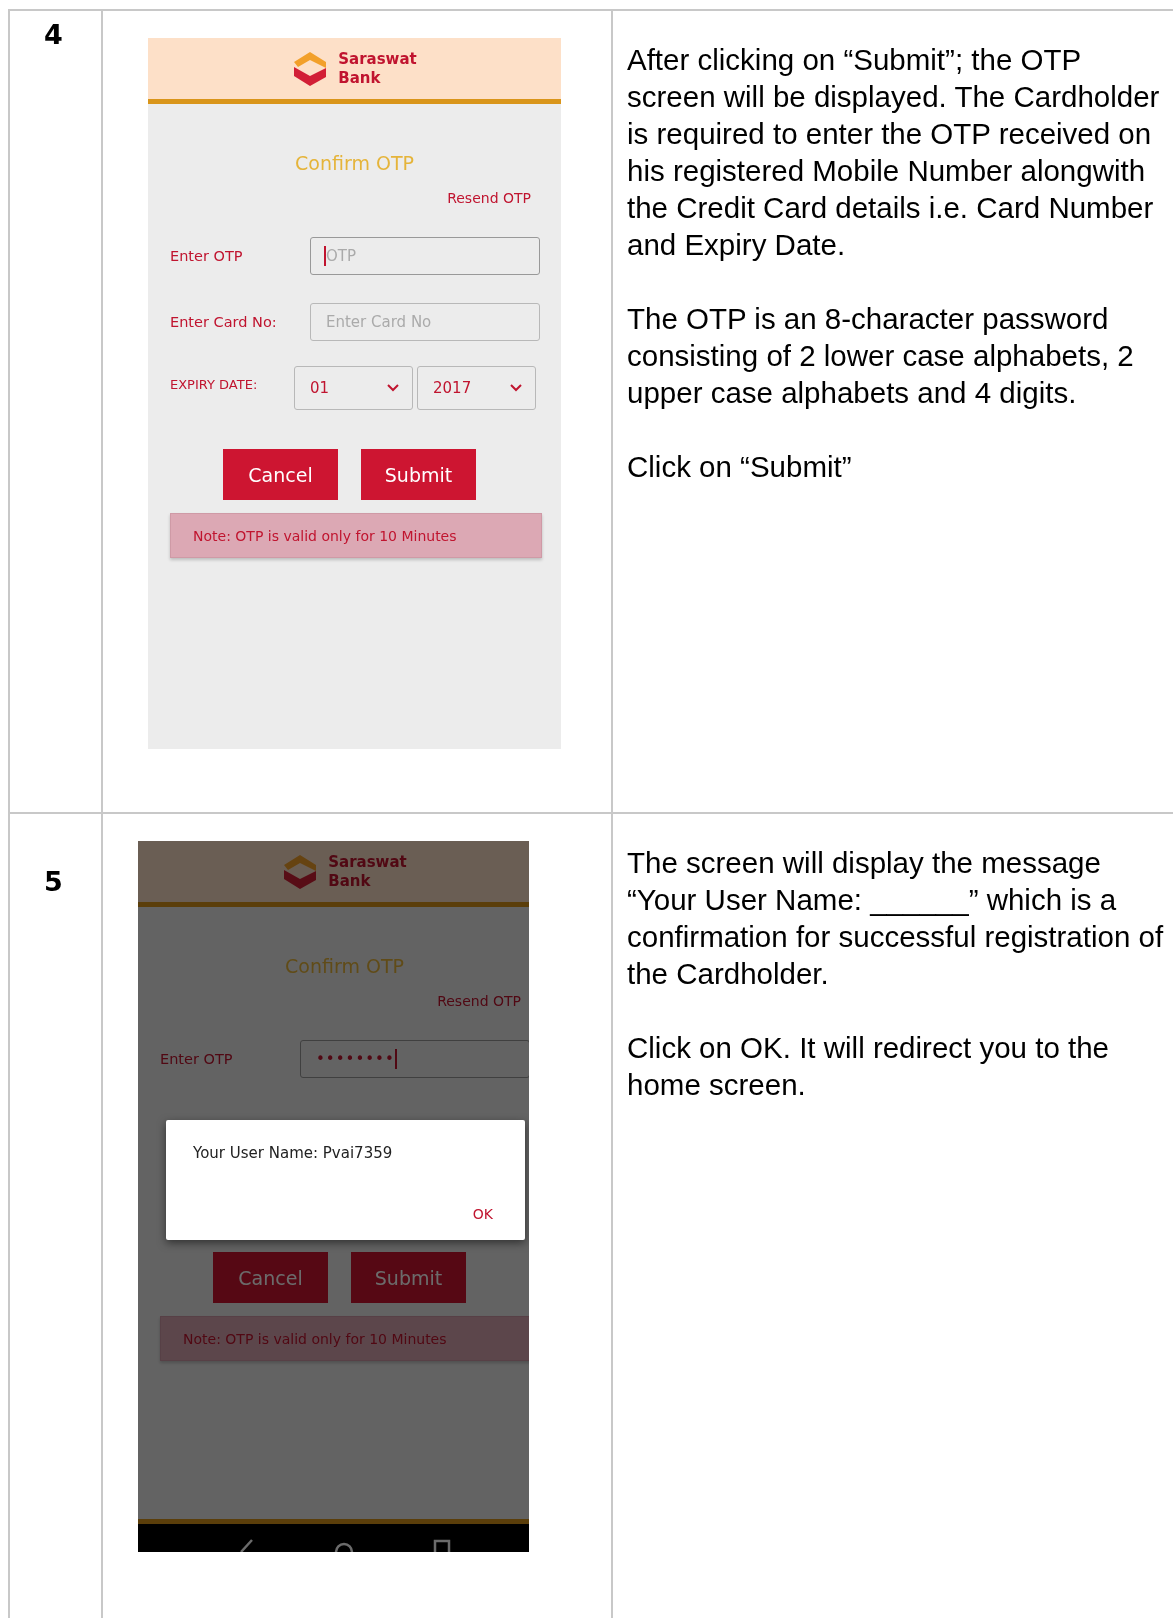 This screenshot has height=1618, width=1173. Describe the element at coordinates (223, 322) in the screenshot. I see `field-label: Enter Card No:` at that location.